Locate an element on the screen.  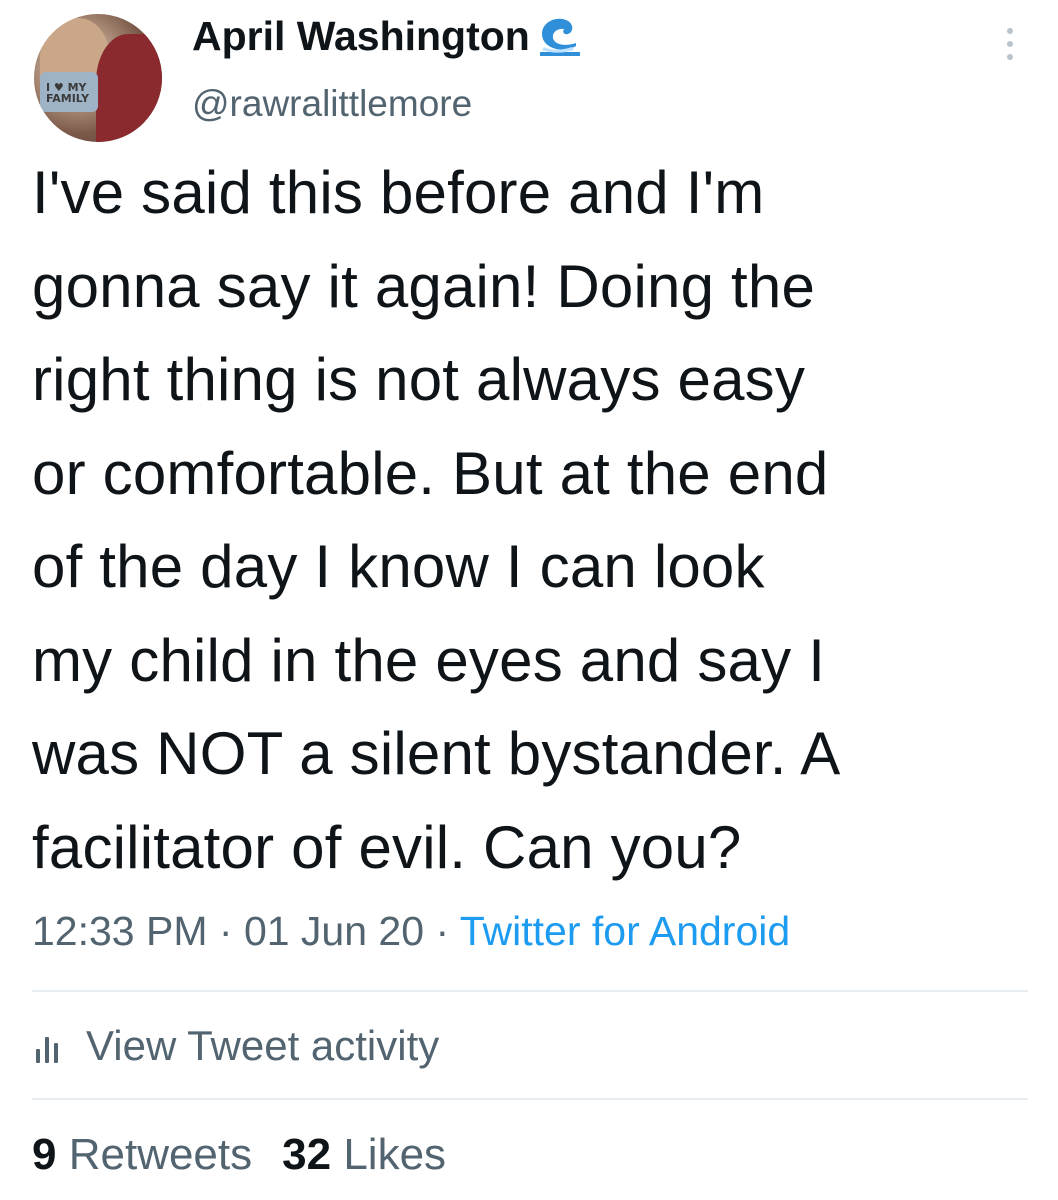
retweets-link: 9 Retweets is located at coordinates (142, 1154).